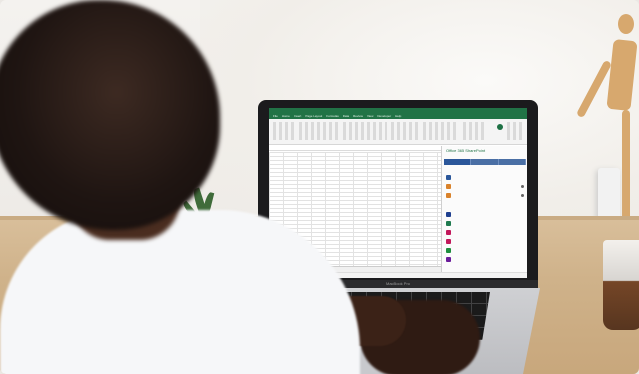  What do you see at coordinates (365, 131) in the screenshot?
I see `ribbon-group-alignment` at bounding box center [365, 131].